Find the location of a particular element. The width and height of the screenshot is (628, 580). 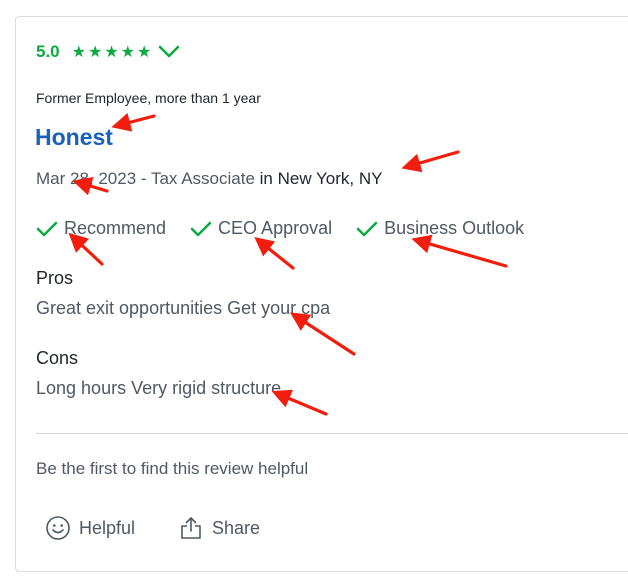

recommend-indicator: Recommend is located at coordinates (101, 228).